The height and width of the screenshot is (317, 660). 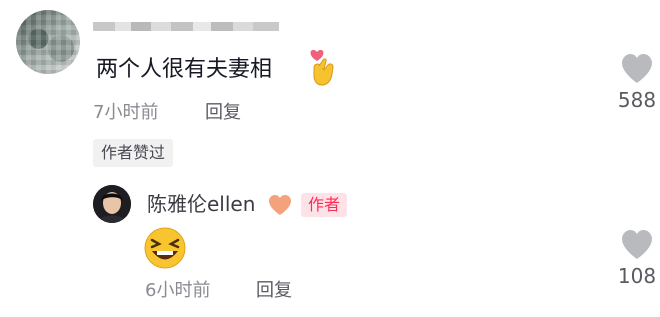 What do you see at coordinates (637, 276) in the screenshot?
I see `reply-like-count: 108` at bounding box center [637, 276].